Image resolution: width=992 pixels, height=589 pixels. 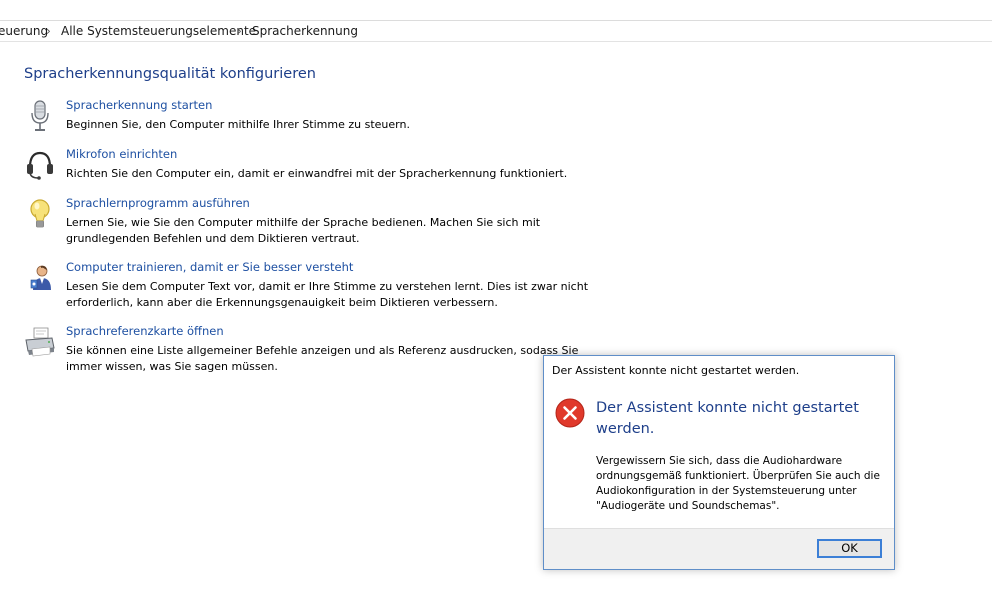 I want to click on ok-button: OK, so click(x=849, y=548).